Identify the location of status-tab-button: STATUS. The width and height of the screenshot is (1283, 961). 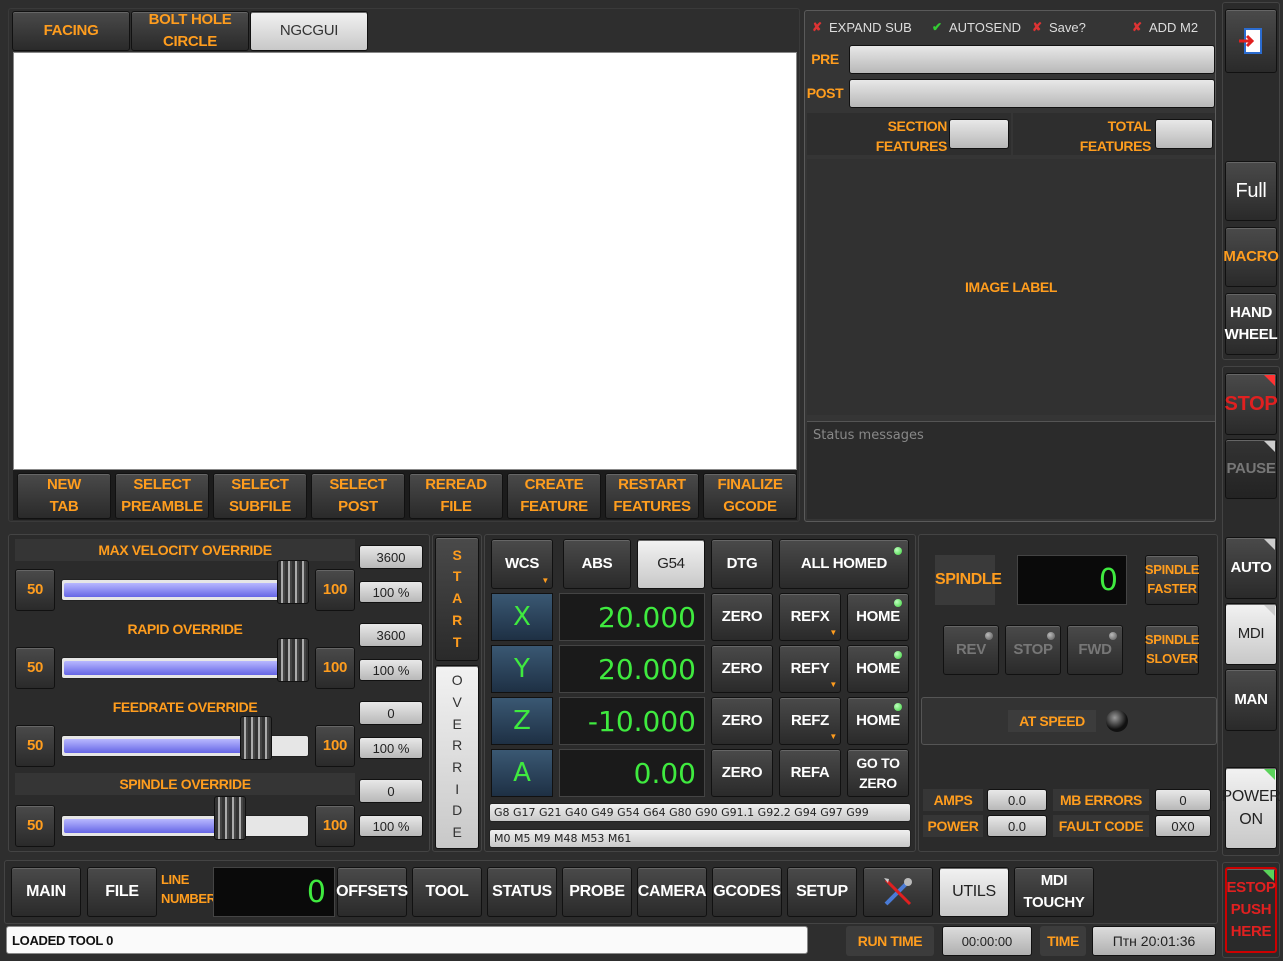
(522, 892).